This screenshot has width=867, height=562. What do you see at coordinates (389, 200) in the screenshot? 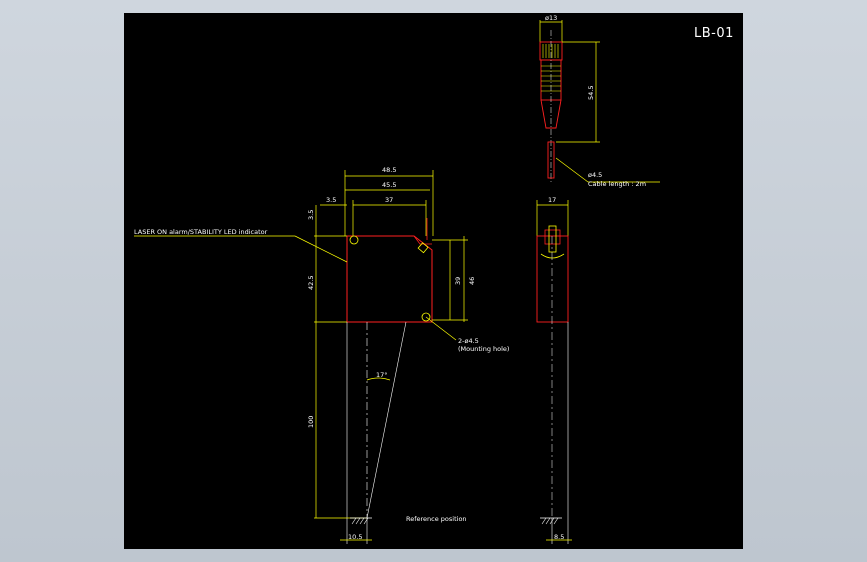
I see `dim-37: 37` at bounding box center [389, 200].